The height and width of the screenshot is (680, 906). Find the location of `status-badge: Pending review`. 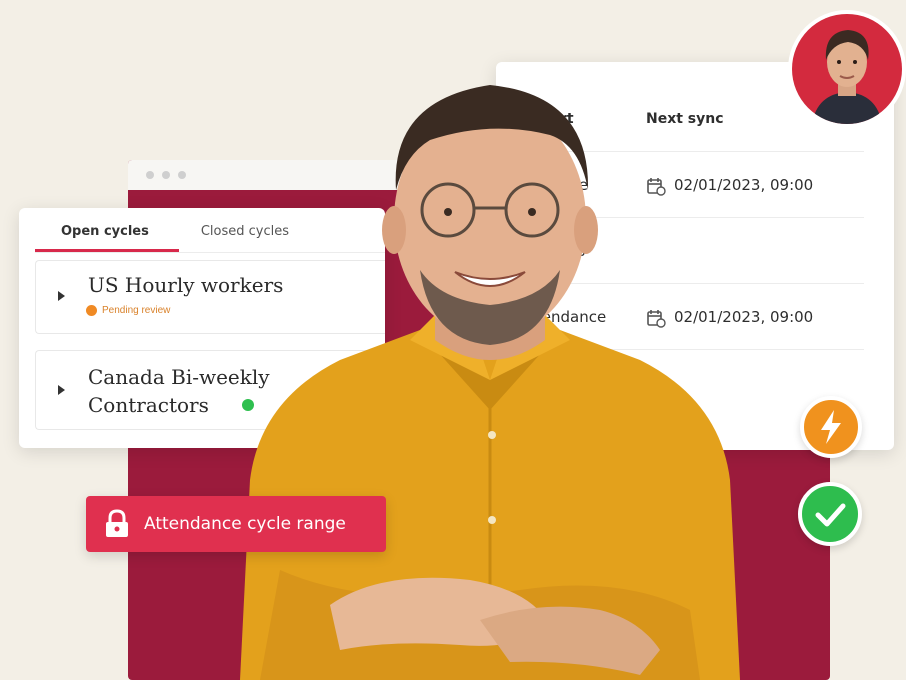

status-badge: Pending review is located at coordinates (128, 310).